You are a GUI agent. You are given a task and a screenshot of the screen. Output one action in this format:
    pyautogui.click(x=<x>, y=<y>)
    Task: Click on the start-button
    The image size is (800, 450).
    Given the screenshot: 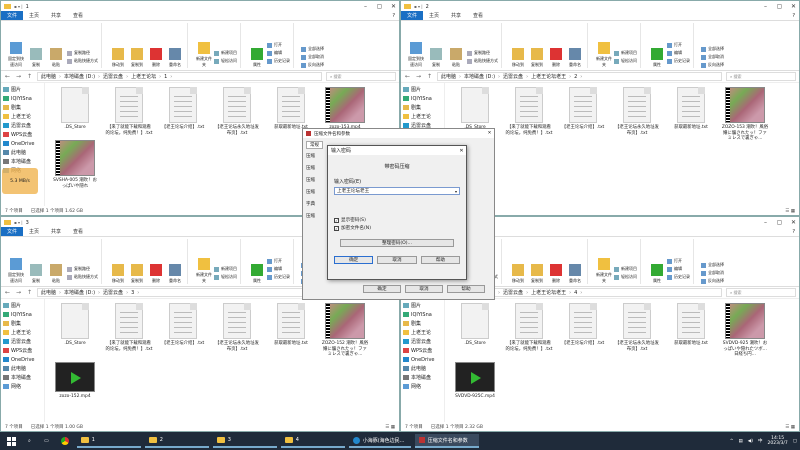 What is the action you would take?
    pyautogui.click(x=11, y=441)
    